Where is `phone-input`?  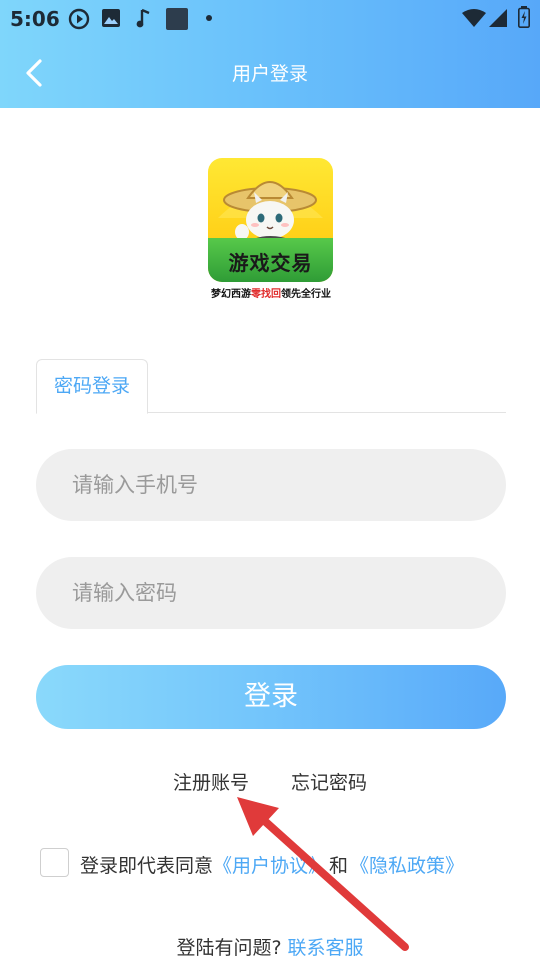 phone-input is located at coordinates (282, 485).